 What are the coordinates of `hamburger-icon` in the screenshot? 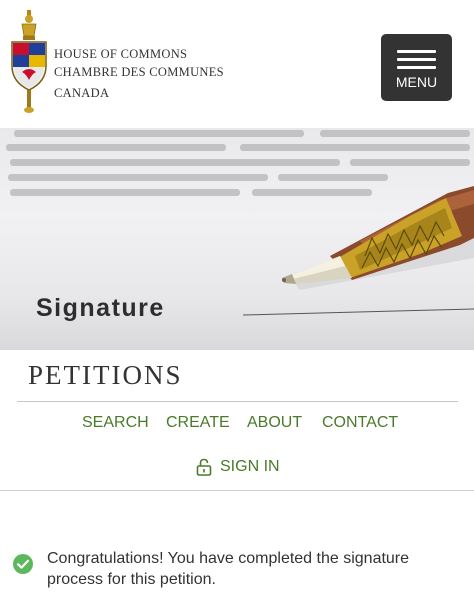 It's located at (416, 51).